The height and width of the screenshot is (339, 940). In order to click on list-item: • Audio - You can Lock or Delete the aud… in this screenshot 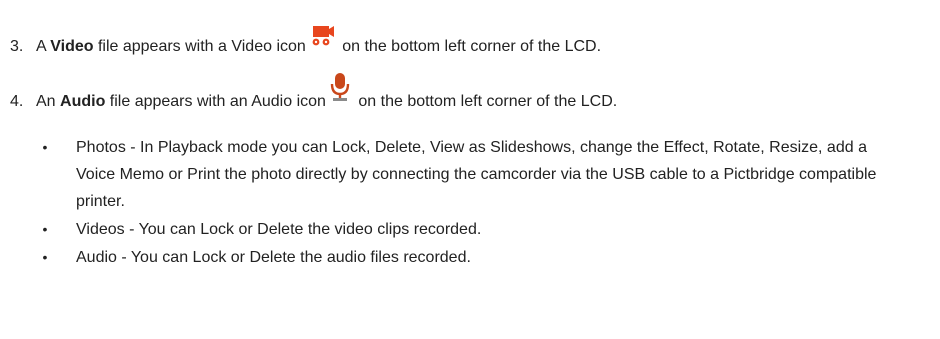, I will do `click(470, 257)`.